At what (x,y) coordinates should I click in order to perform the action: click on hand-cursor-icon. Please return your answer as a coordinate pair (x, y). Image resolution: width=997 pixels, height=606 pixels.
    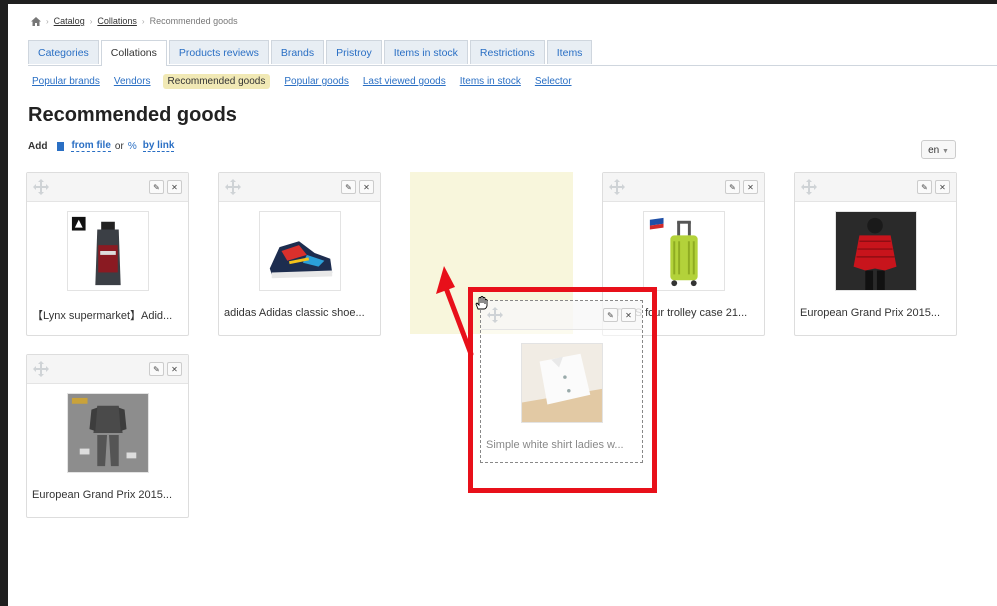
    Looking at the image, I should click on (481, 303).